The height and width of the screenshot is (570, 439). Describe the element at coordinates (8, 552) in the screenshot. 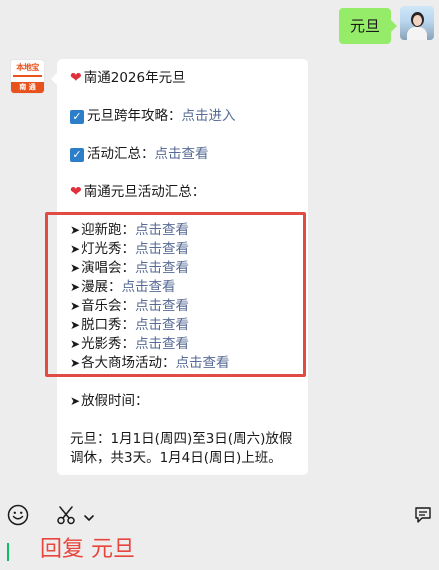

I see `text-cursor` at that location.